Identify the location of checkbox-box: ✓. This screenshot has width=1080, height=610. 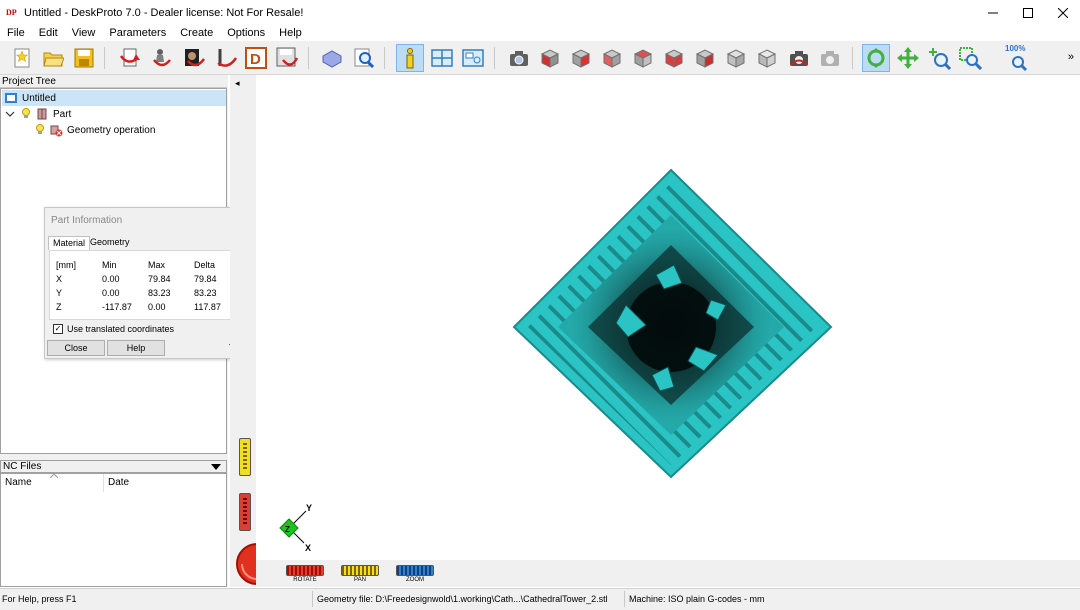
(58, 329).